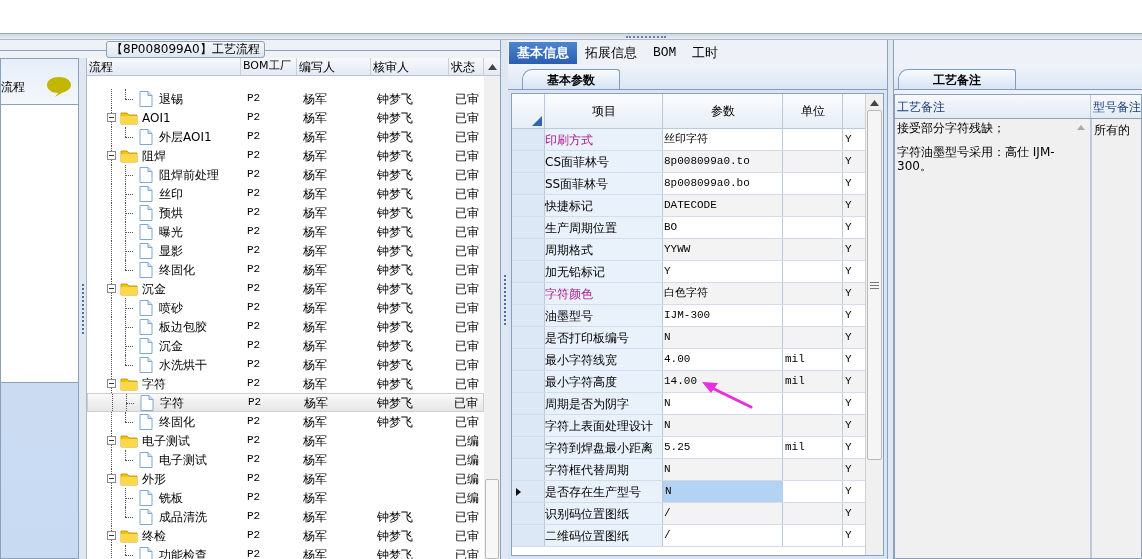 This screenshot has height=559, width=1142. I want to click on tab: 工艺备注, so click(957, 79).